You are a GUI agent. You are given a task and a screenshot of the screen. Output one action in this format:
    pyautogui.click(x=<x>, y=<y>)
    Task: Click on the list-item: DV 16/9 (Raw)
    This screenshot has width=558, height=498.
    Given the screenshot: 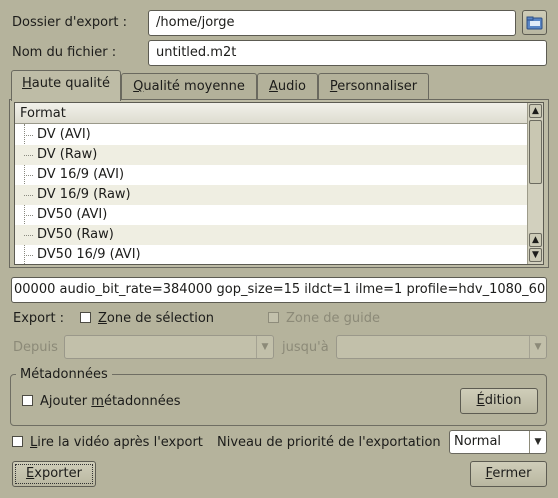 What is the action you would take?
    pyautogui.click(x=271, y=195)
    